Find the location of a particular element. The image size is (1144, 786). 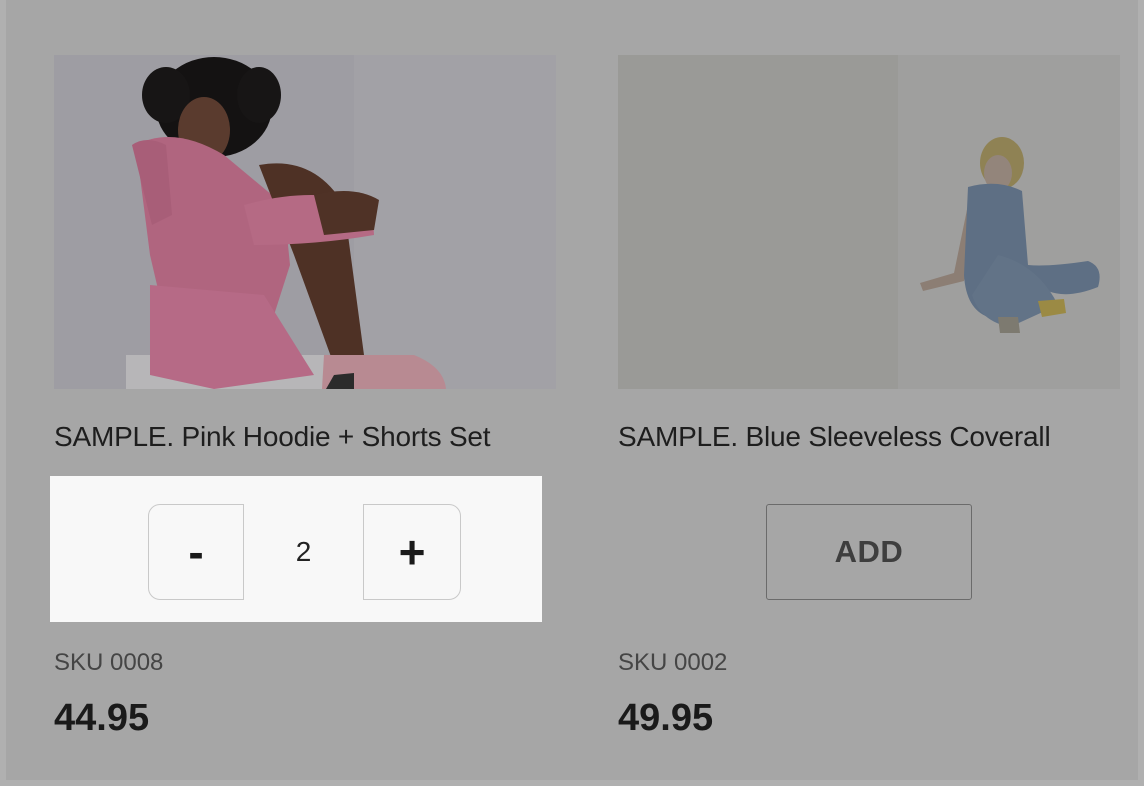

product-title: SAMPLE. Blue Sleeveless Coverall is located at coordinates (834, 437).